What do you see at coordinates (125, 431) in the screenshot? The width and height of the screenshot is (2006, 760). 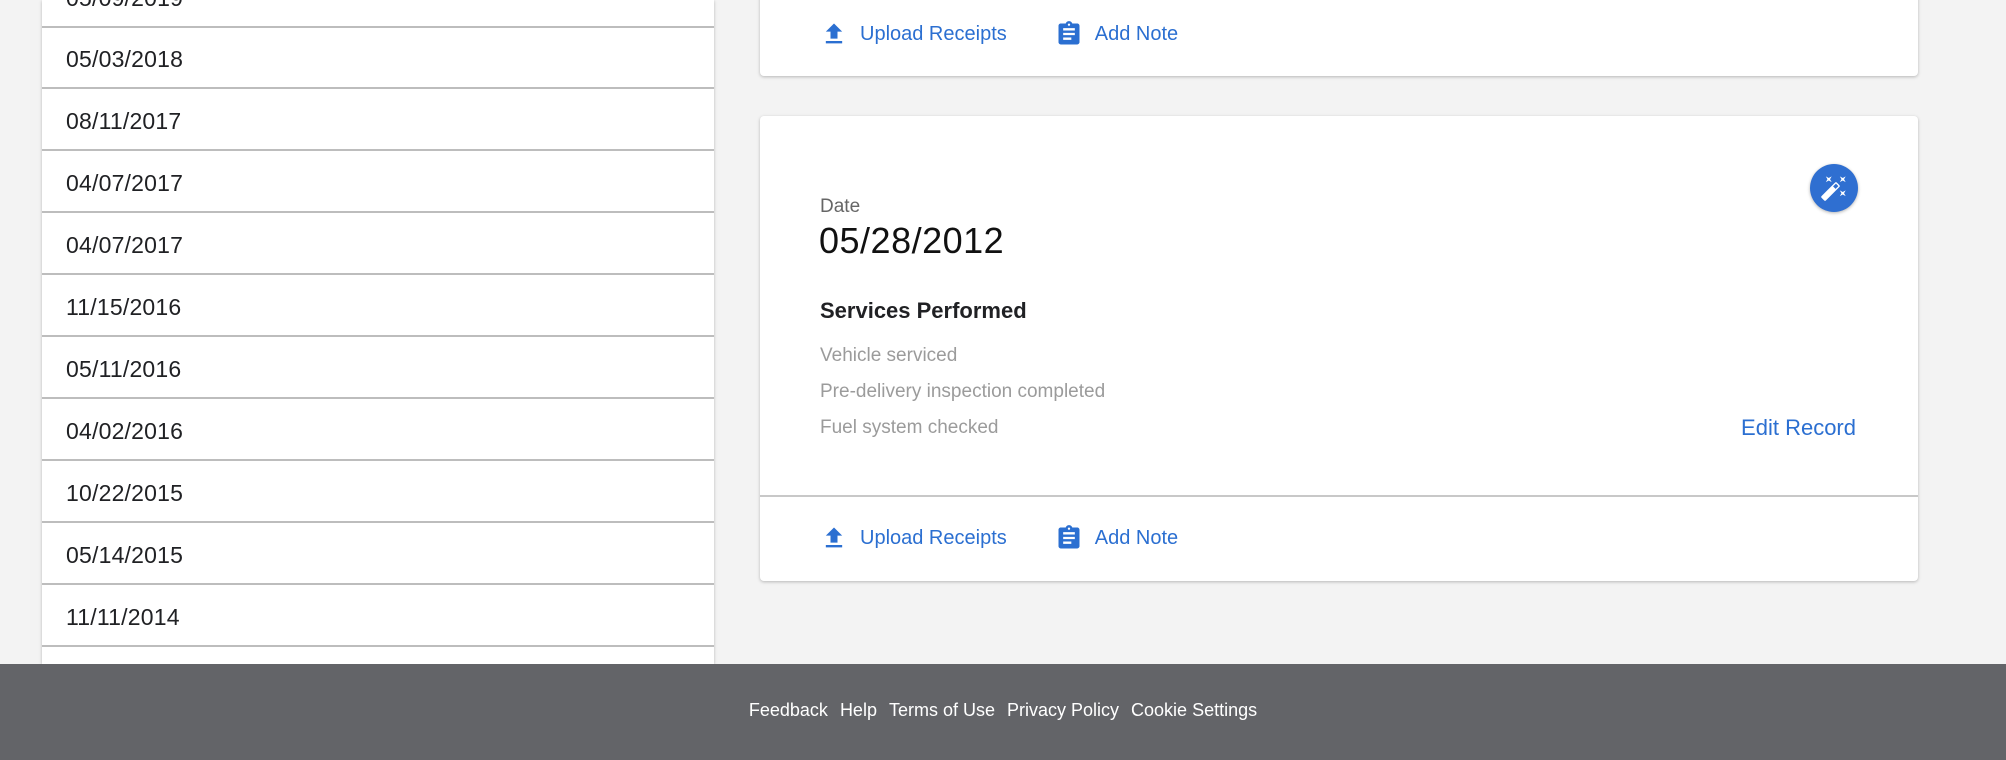 I see `date-list-item-label: 04/02/2016` at bounding box center [125, 431].